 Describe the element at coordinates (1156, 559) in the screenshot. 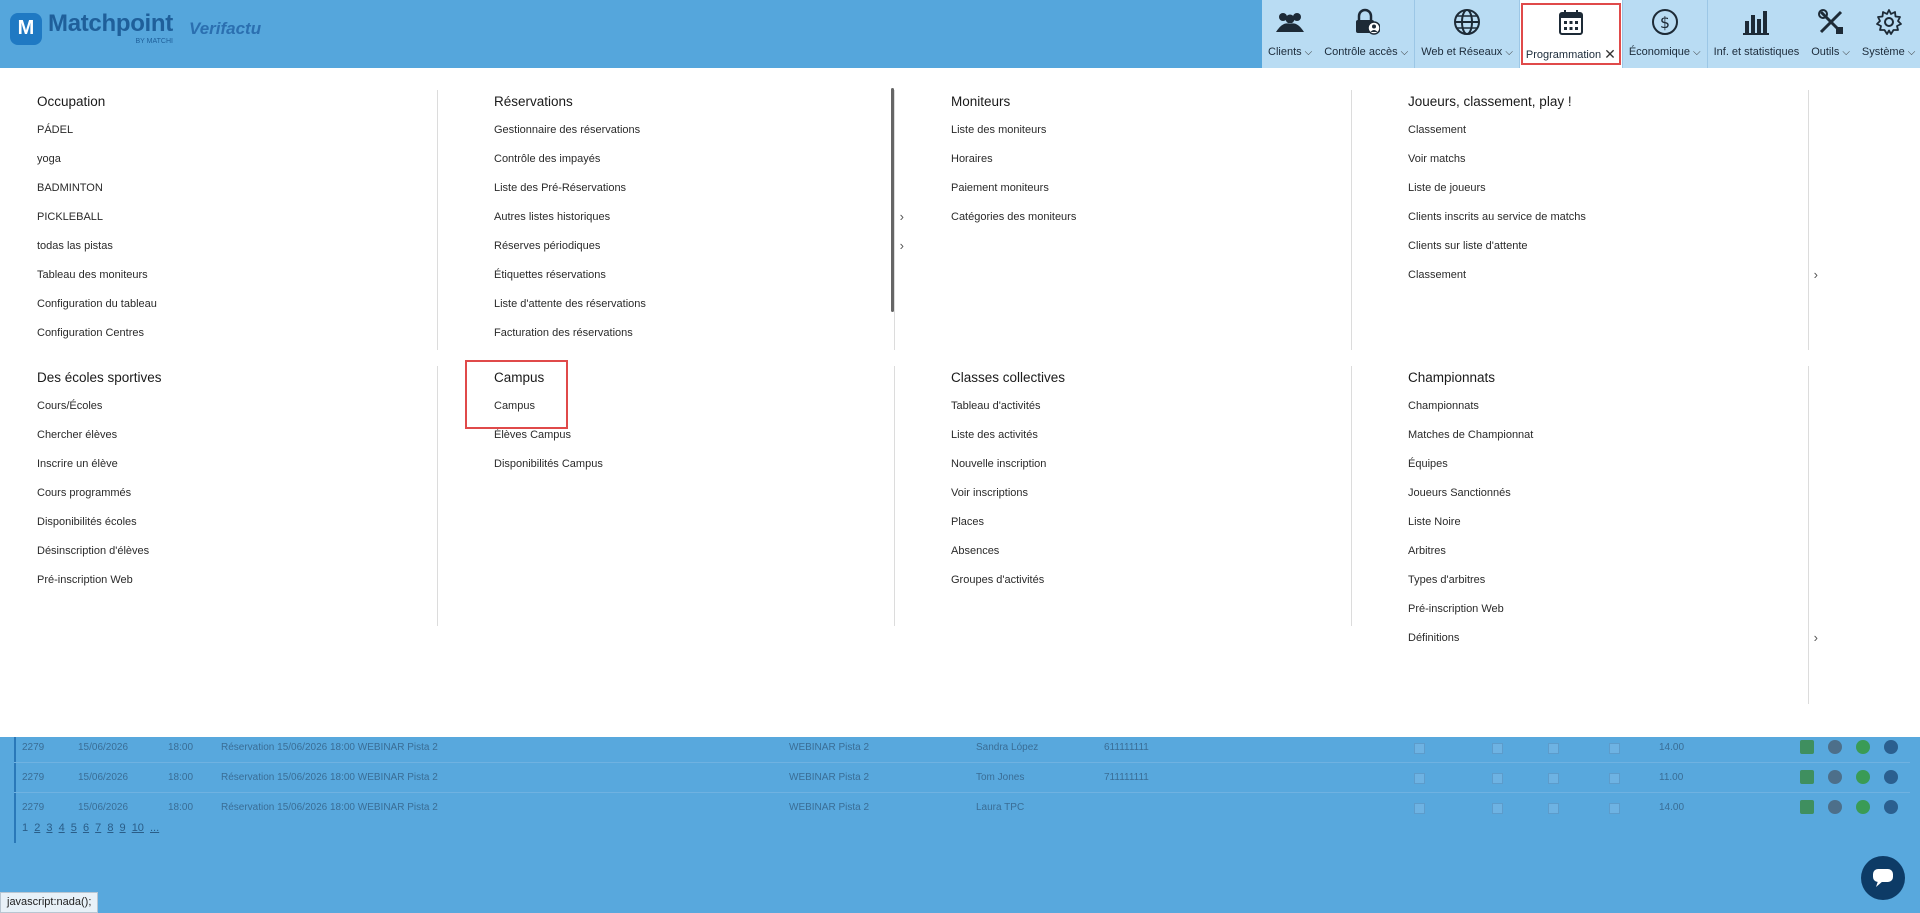

I see `menu-item: Absences` at that location.